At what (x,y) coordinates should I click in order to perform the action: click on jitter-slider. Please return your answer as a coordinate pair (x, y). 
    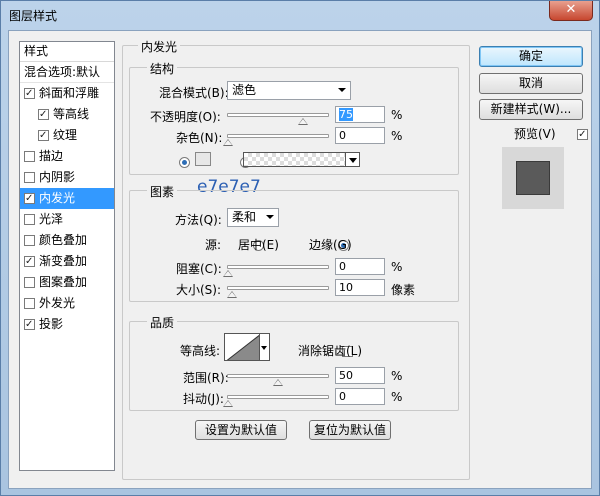
    Looking at the image, I should click on (276, 401).